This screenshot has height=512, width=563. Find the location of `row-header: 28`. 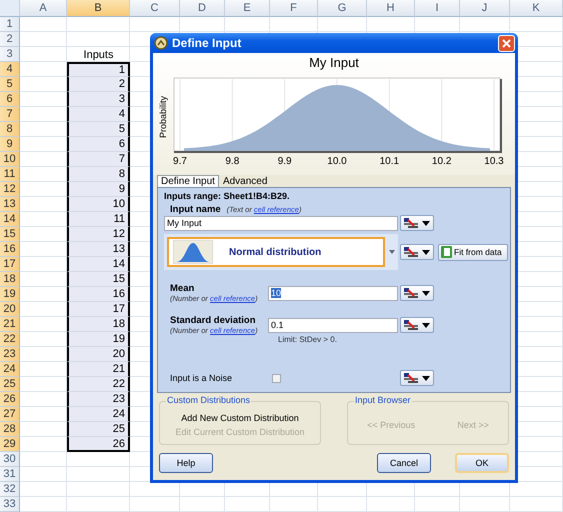

row-header: 28 is located at coordinates (10, 429).